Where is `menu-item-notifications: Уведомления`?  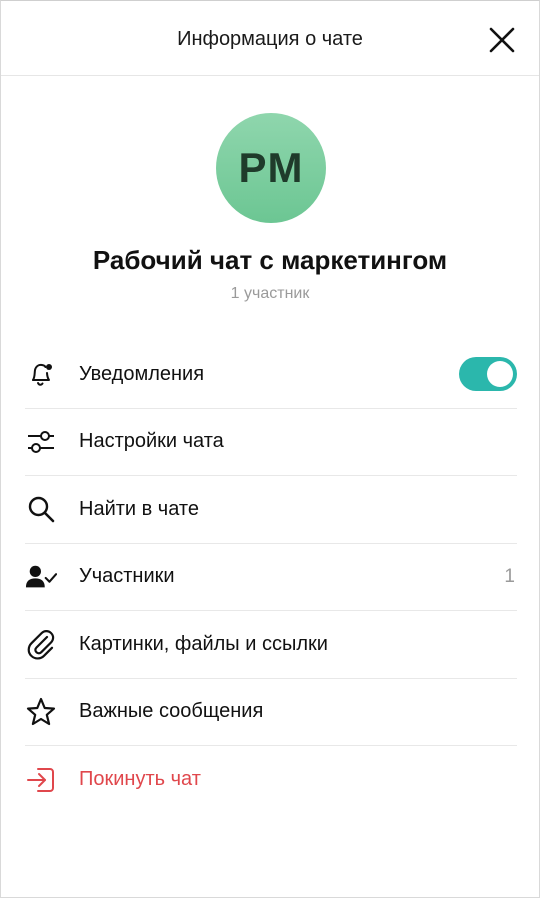
menu-item-notifications: Уведомления is located at coordinates (271, 375).